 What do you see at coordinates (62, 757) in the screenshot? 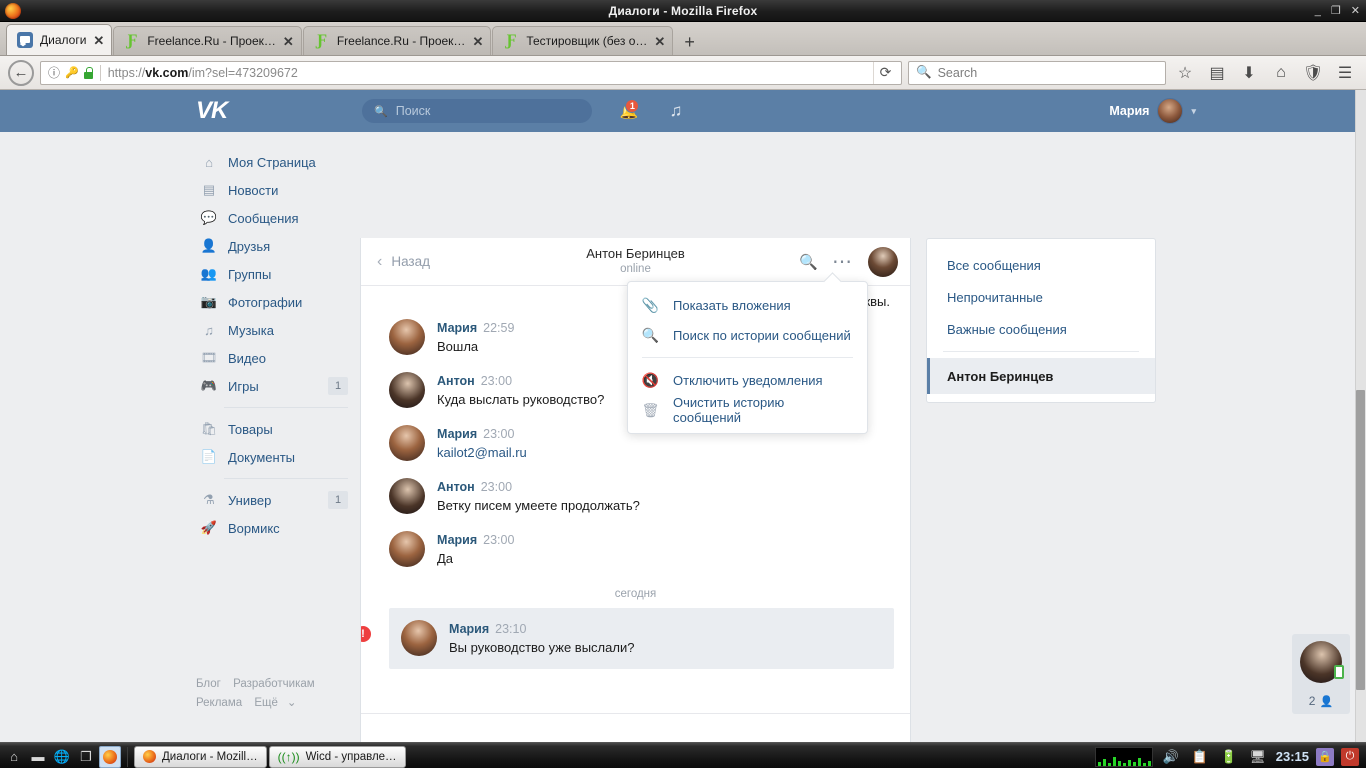
I see `browser-globe-icon: 🌐` at bounding box center [62, 757].